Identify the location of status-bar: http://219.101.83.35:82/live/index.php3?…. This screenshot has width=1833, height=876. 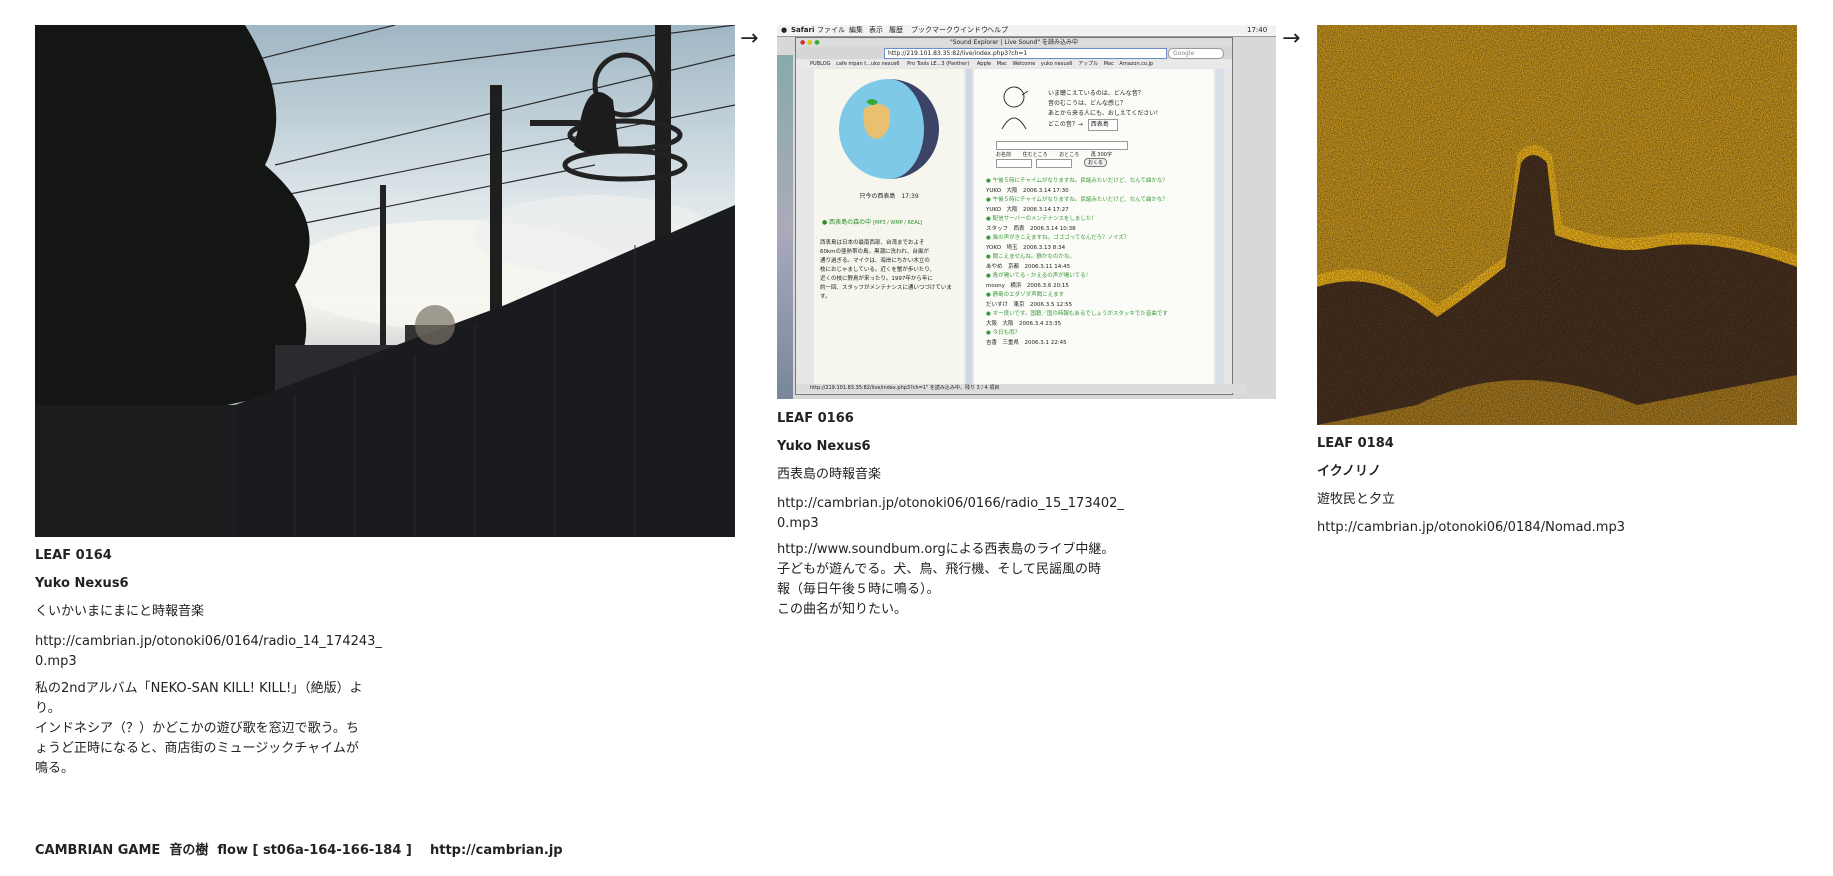
(1021, 388).